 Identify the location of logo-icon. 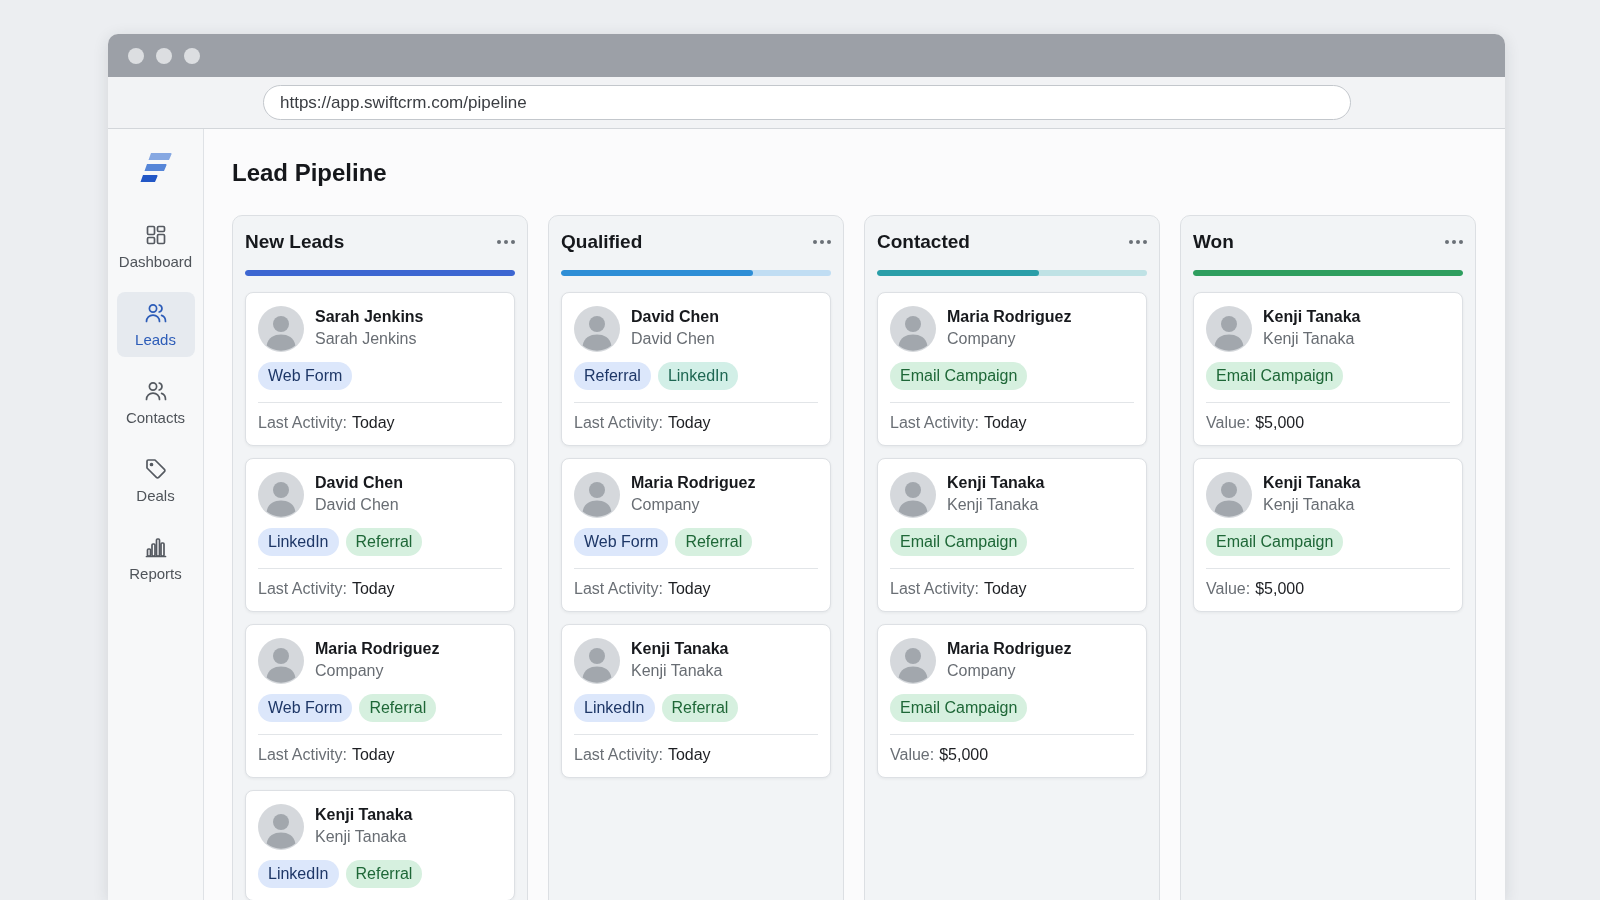
(155, 168).